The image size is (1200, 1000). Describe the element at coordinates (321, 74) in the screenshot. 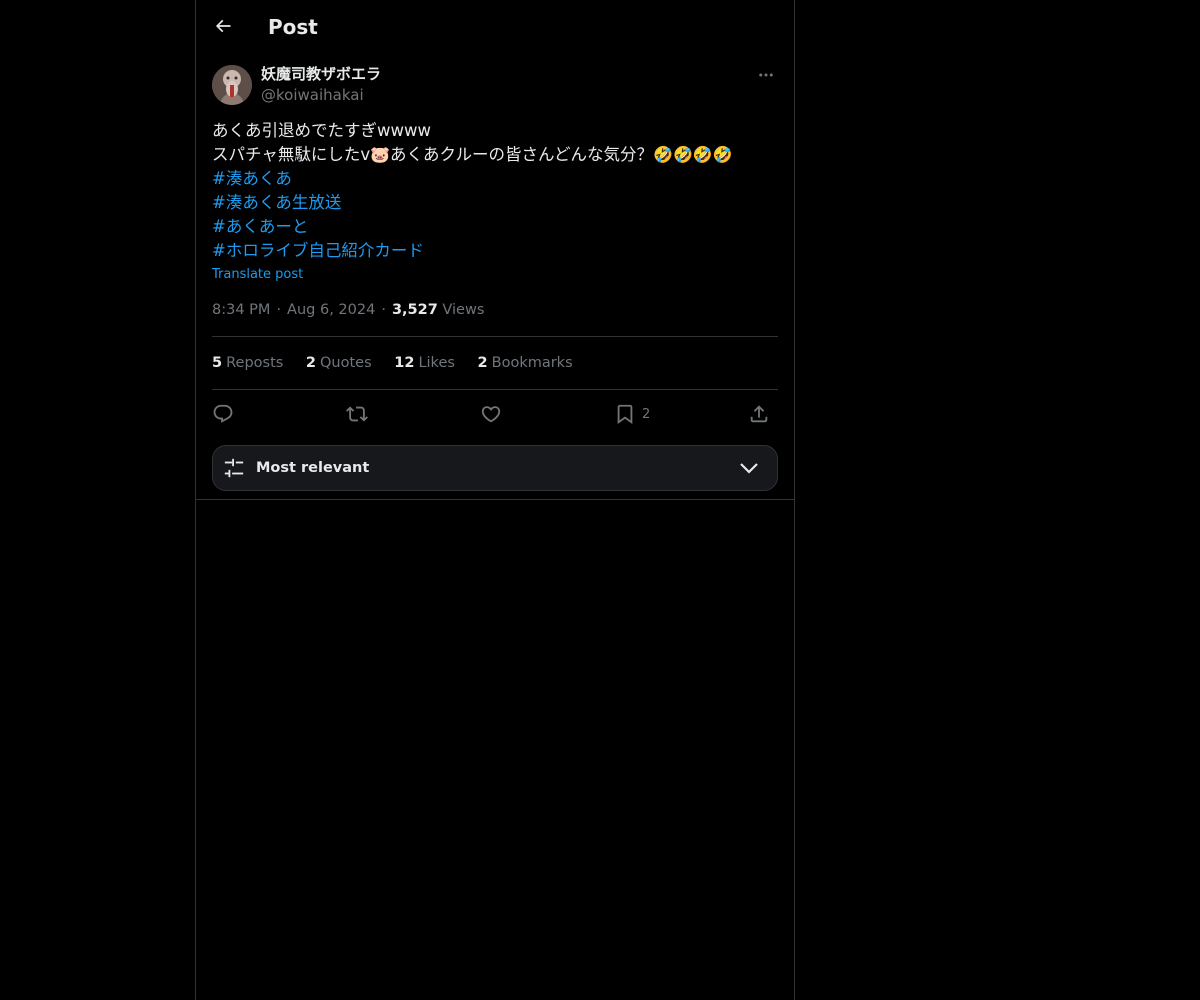

I see `display-name: 妖魔司教ザボエラ` at that location.